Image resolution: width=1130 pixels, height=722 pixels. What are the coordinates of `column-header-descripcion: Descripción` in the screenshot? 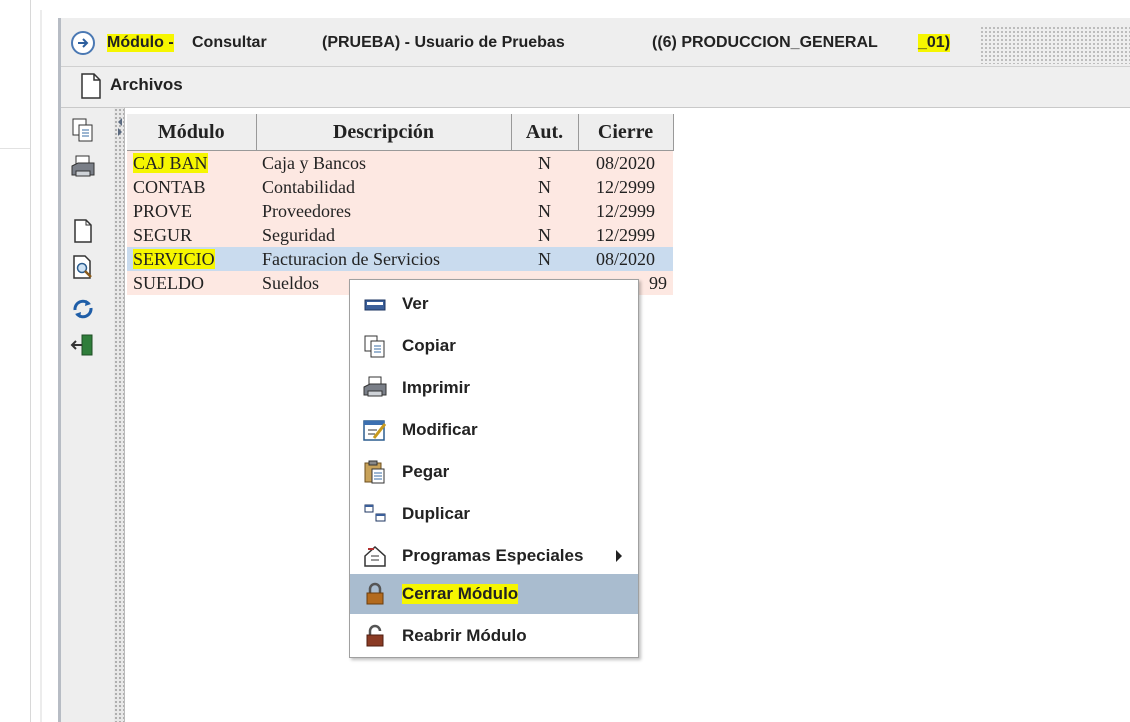 It's located at (384, 132).